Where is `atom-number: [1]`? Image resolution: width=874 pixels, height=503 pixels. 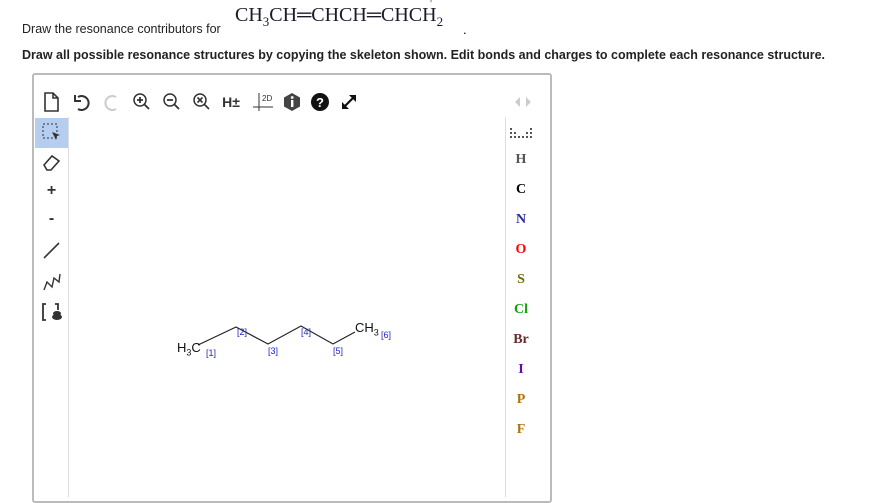
atom-number: [1] is located at coordinates (211, 353).